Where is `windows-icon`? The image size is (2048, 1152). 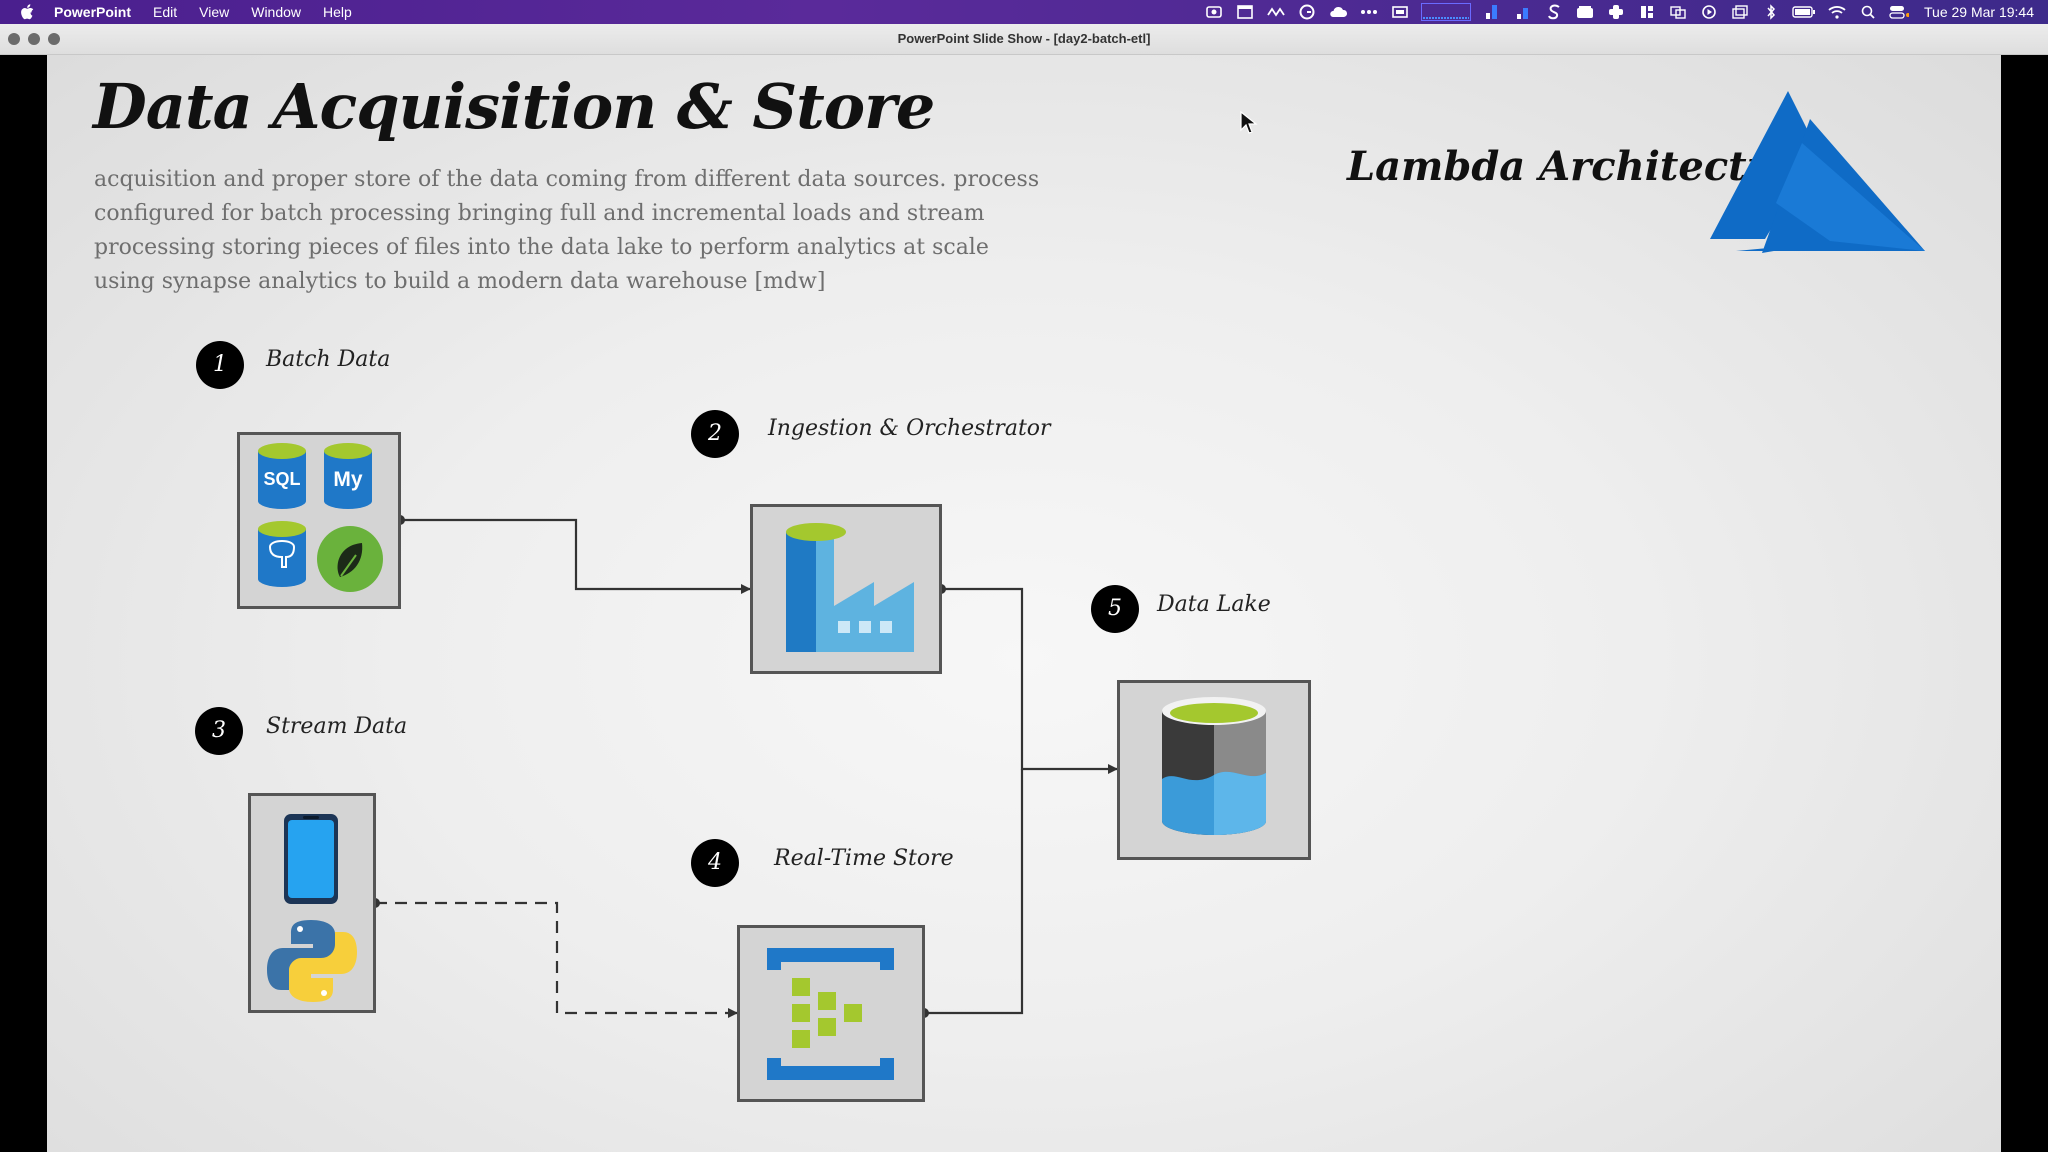 windows-icon is located at coordinates (1740, 12).